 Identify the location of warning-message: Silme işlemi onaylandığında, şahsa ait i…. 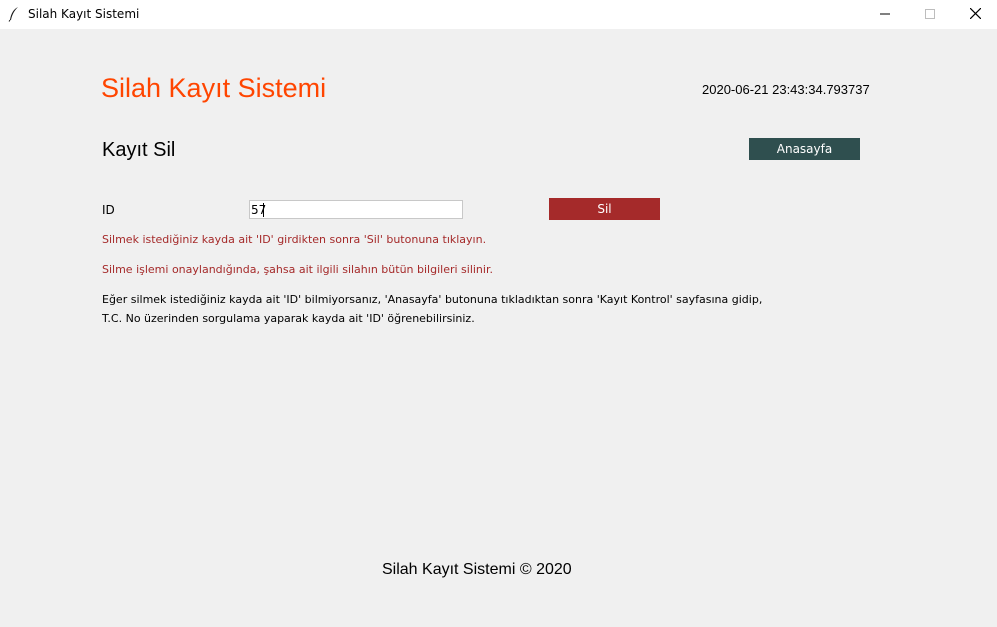
(297, 269).